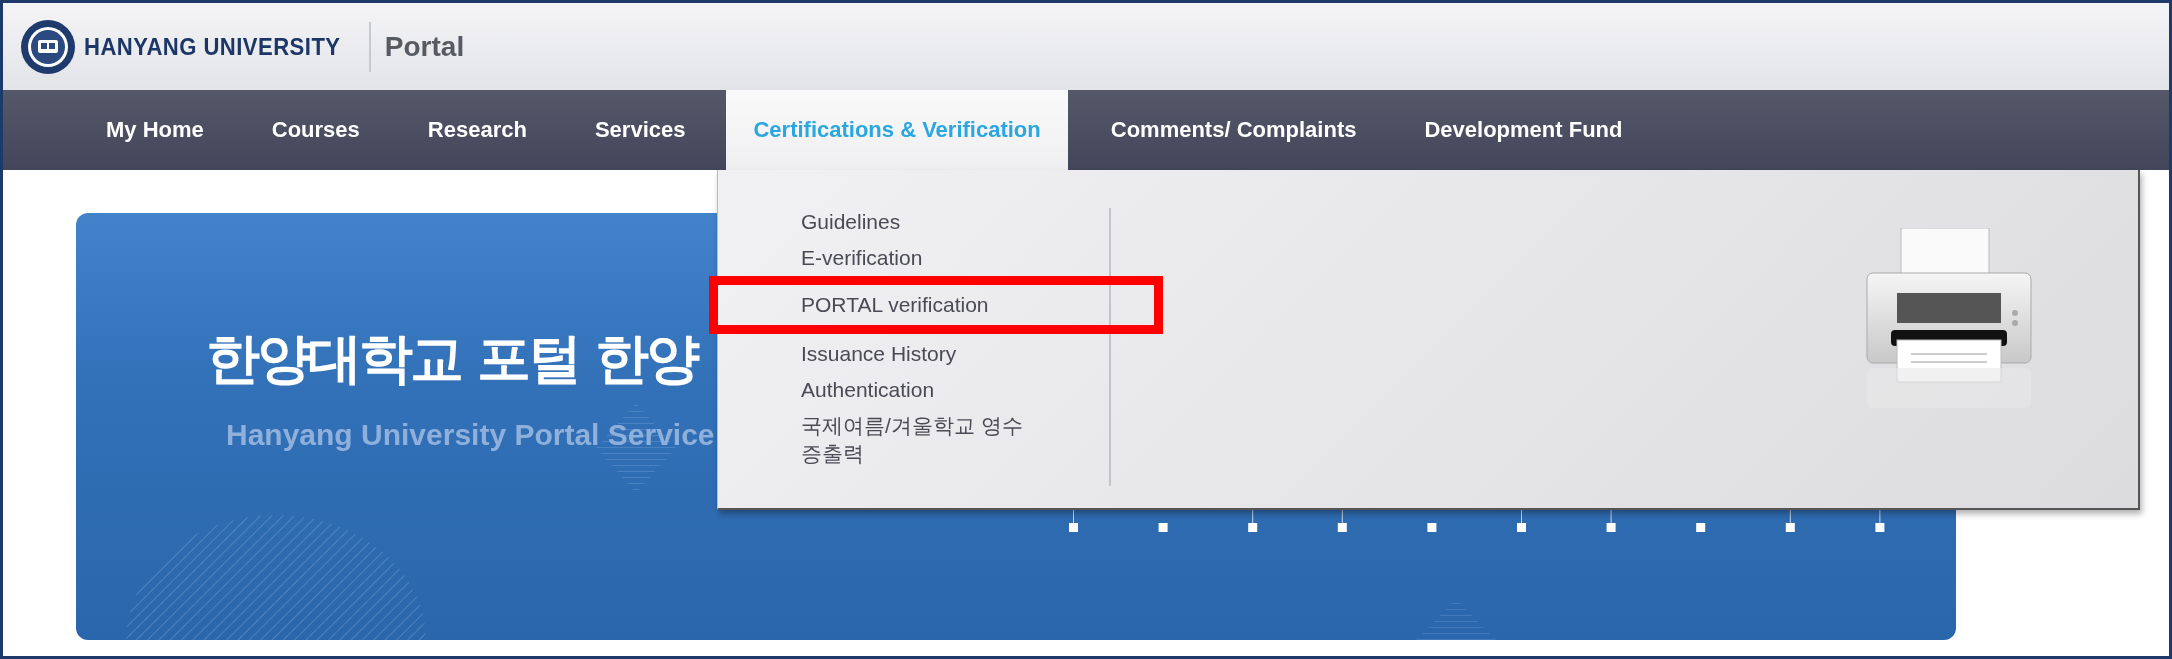 This screenshot has width=2172, height=659. Describe the element at coordinates (155, 130) in the screenshot. I see `nav-tab: My Home` at that location.